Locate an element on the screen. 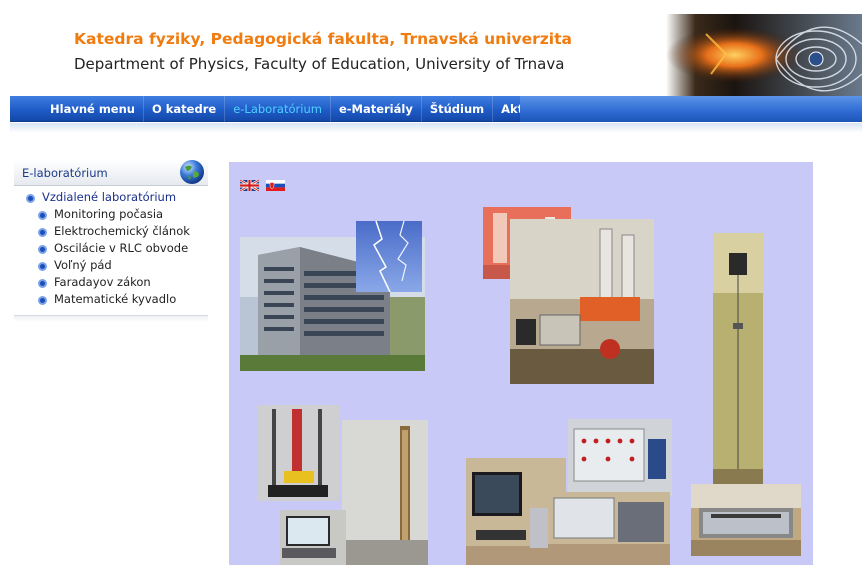  sidebar-header: E-laboratórium is located at coordinates (111, 173).